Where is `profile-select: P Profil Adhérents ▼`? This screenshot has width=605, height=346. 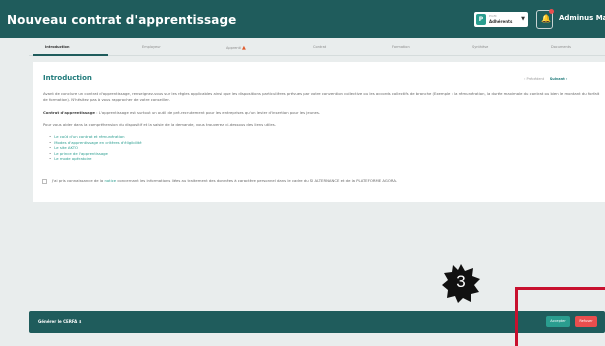 profile-select: P Profil Adhérents ▼ is located at coordinates (501, 19).